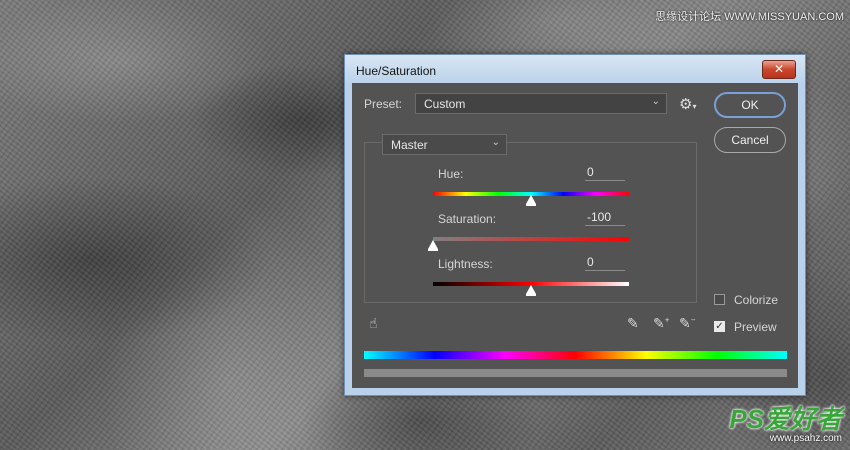 Image resolution: width=850 pixels, height=450 pixels. Describe the element at coordinates (531, 200) in the screenshot. I see `hue-slider-thumb` at that location.